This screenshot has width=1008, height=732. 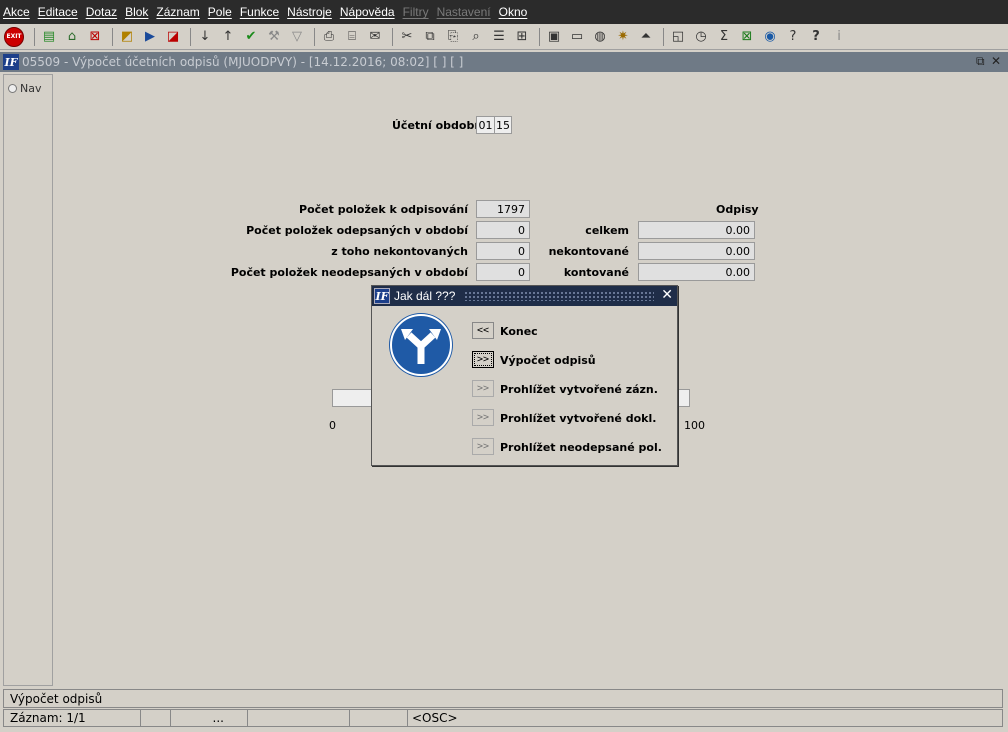 I want to click on view-documents-label: Prohlížet vytvořené dokl., so click(x=578, y=418).